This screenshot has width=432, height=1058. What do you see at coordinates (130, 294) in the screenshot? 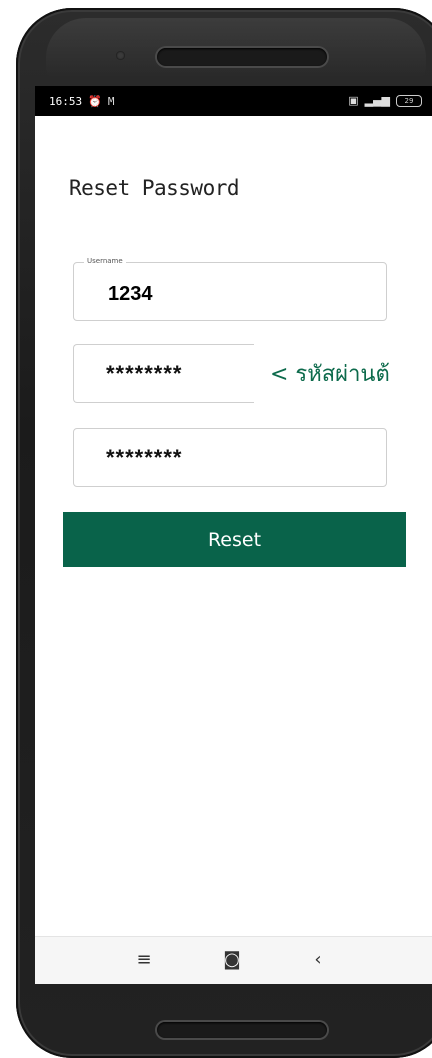
I see `username-value: 1234` at bounding box center [130, 294].